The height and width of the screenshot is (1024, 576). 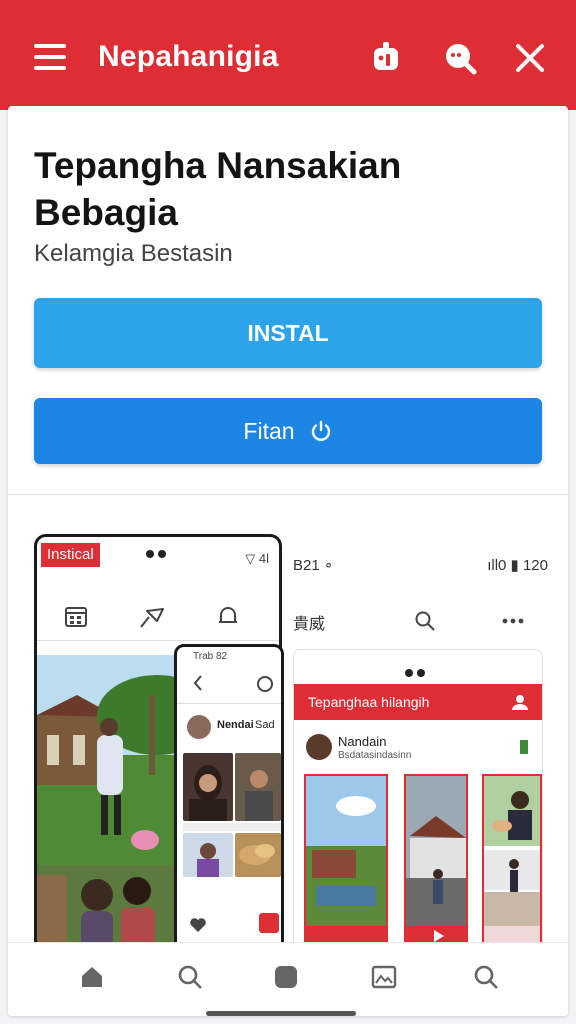 What do you see at coordinates (517, 565) in the screenshot?
I see `status-bar-right: ıll0 ▮ 120` at bounding box center [517, 565].